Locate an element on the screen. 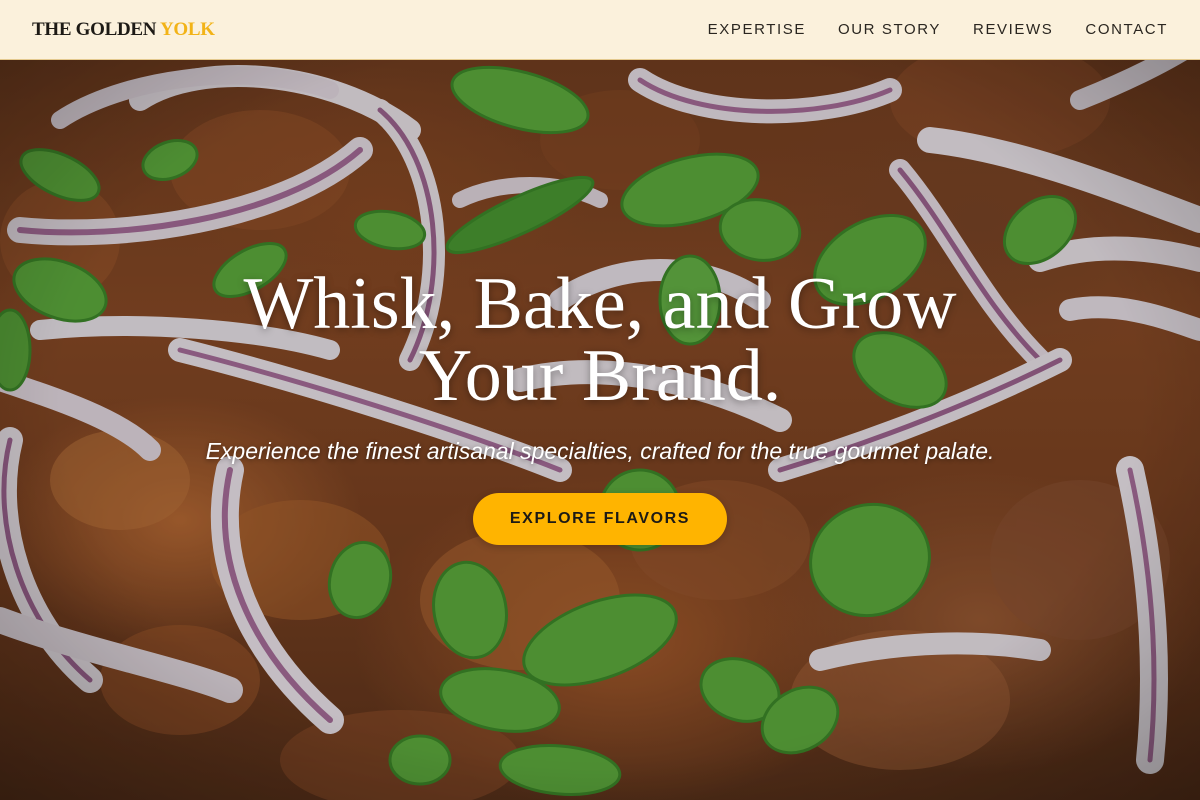  brand-name: THE GOLDEN is located at coordinates (96, 29).